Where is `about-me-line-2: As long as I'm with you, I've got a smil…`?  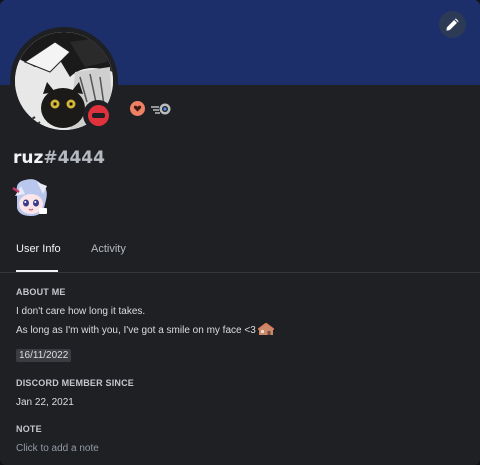
about-me-line-2: As long as I'm with you, I've got a smil… is located at coordinates (145, 329).